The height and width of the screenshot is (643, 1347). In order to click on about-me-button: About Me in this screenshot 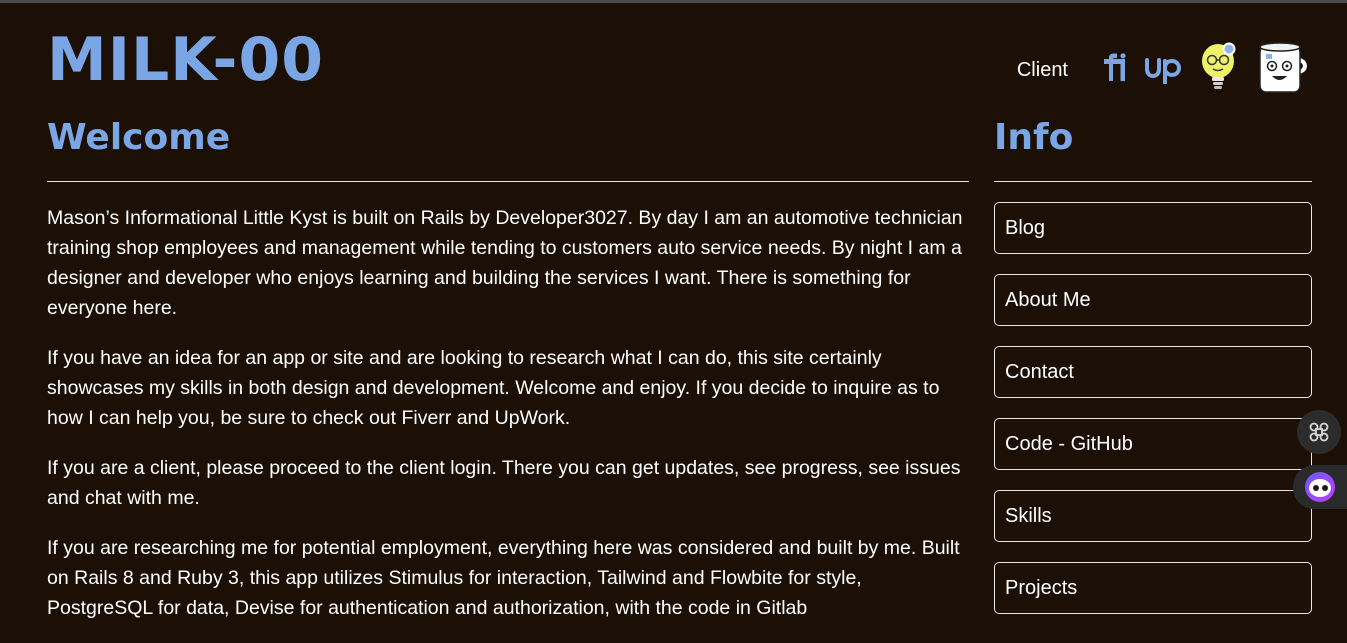, I will do `click(1153, 300)`.